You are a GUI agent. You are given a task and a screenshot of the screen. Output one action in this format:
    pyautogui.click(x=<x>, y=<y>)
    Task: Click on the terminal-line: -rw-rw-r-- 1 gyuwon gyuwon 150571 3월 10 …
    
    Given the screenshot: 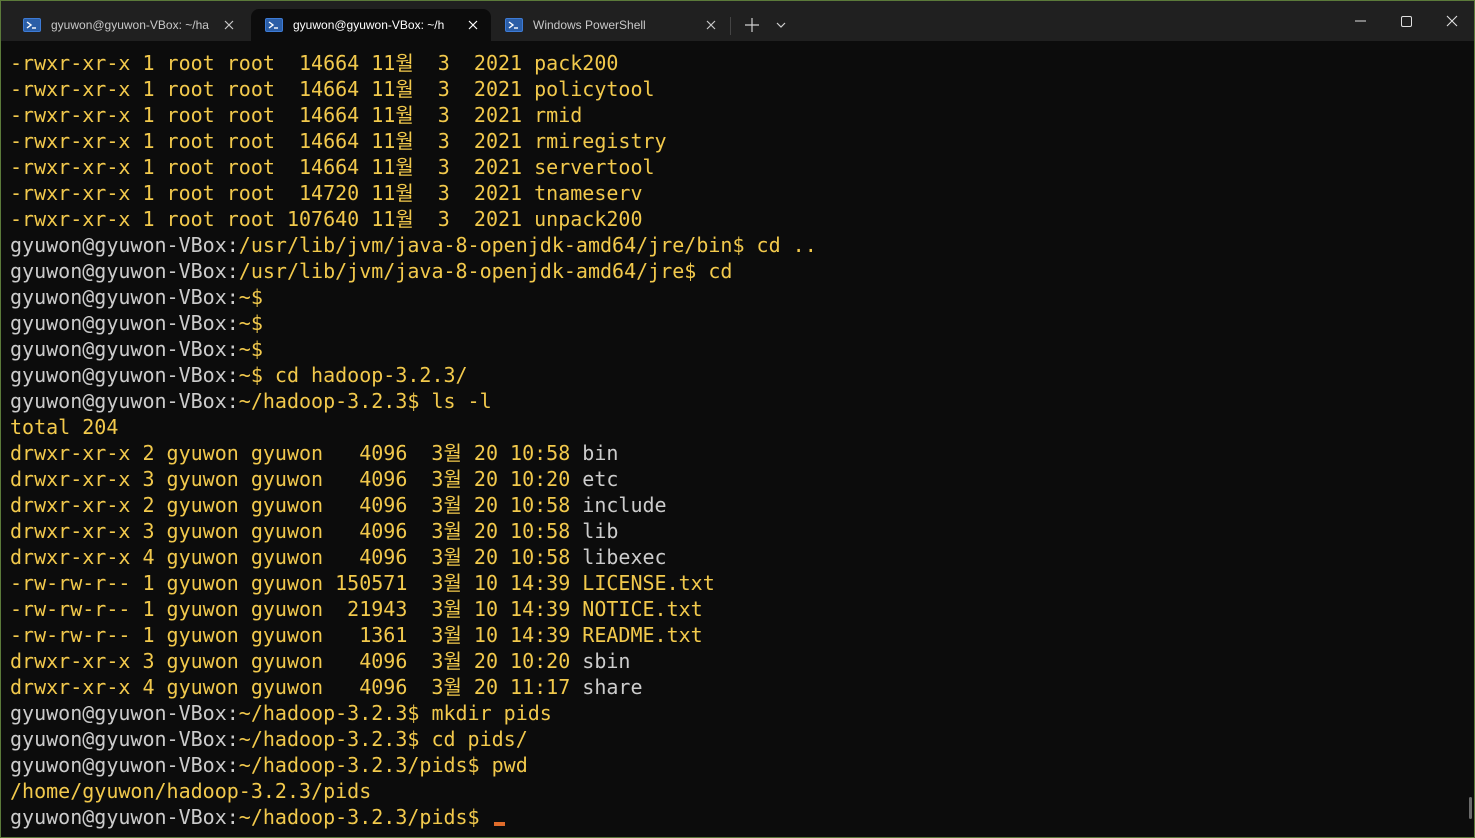 What is the action you would take?
    pyautogui.click(x=735, y=583)
    